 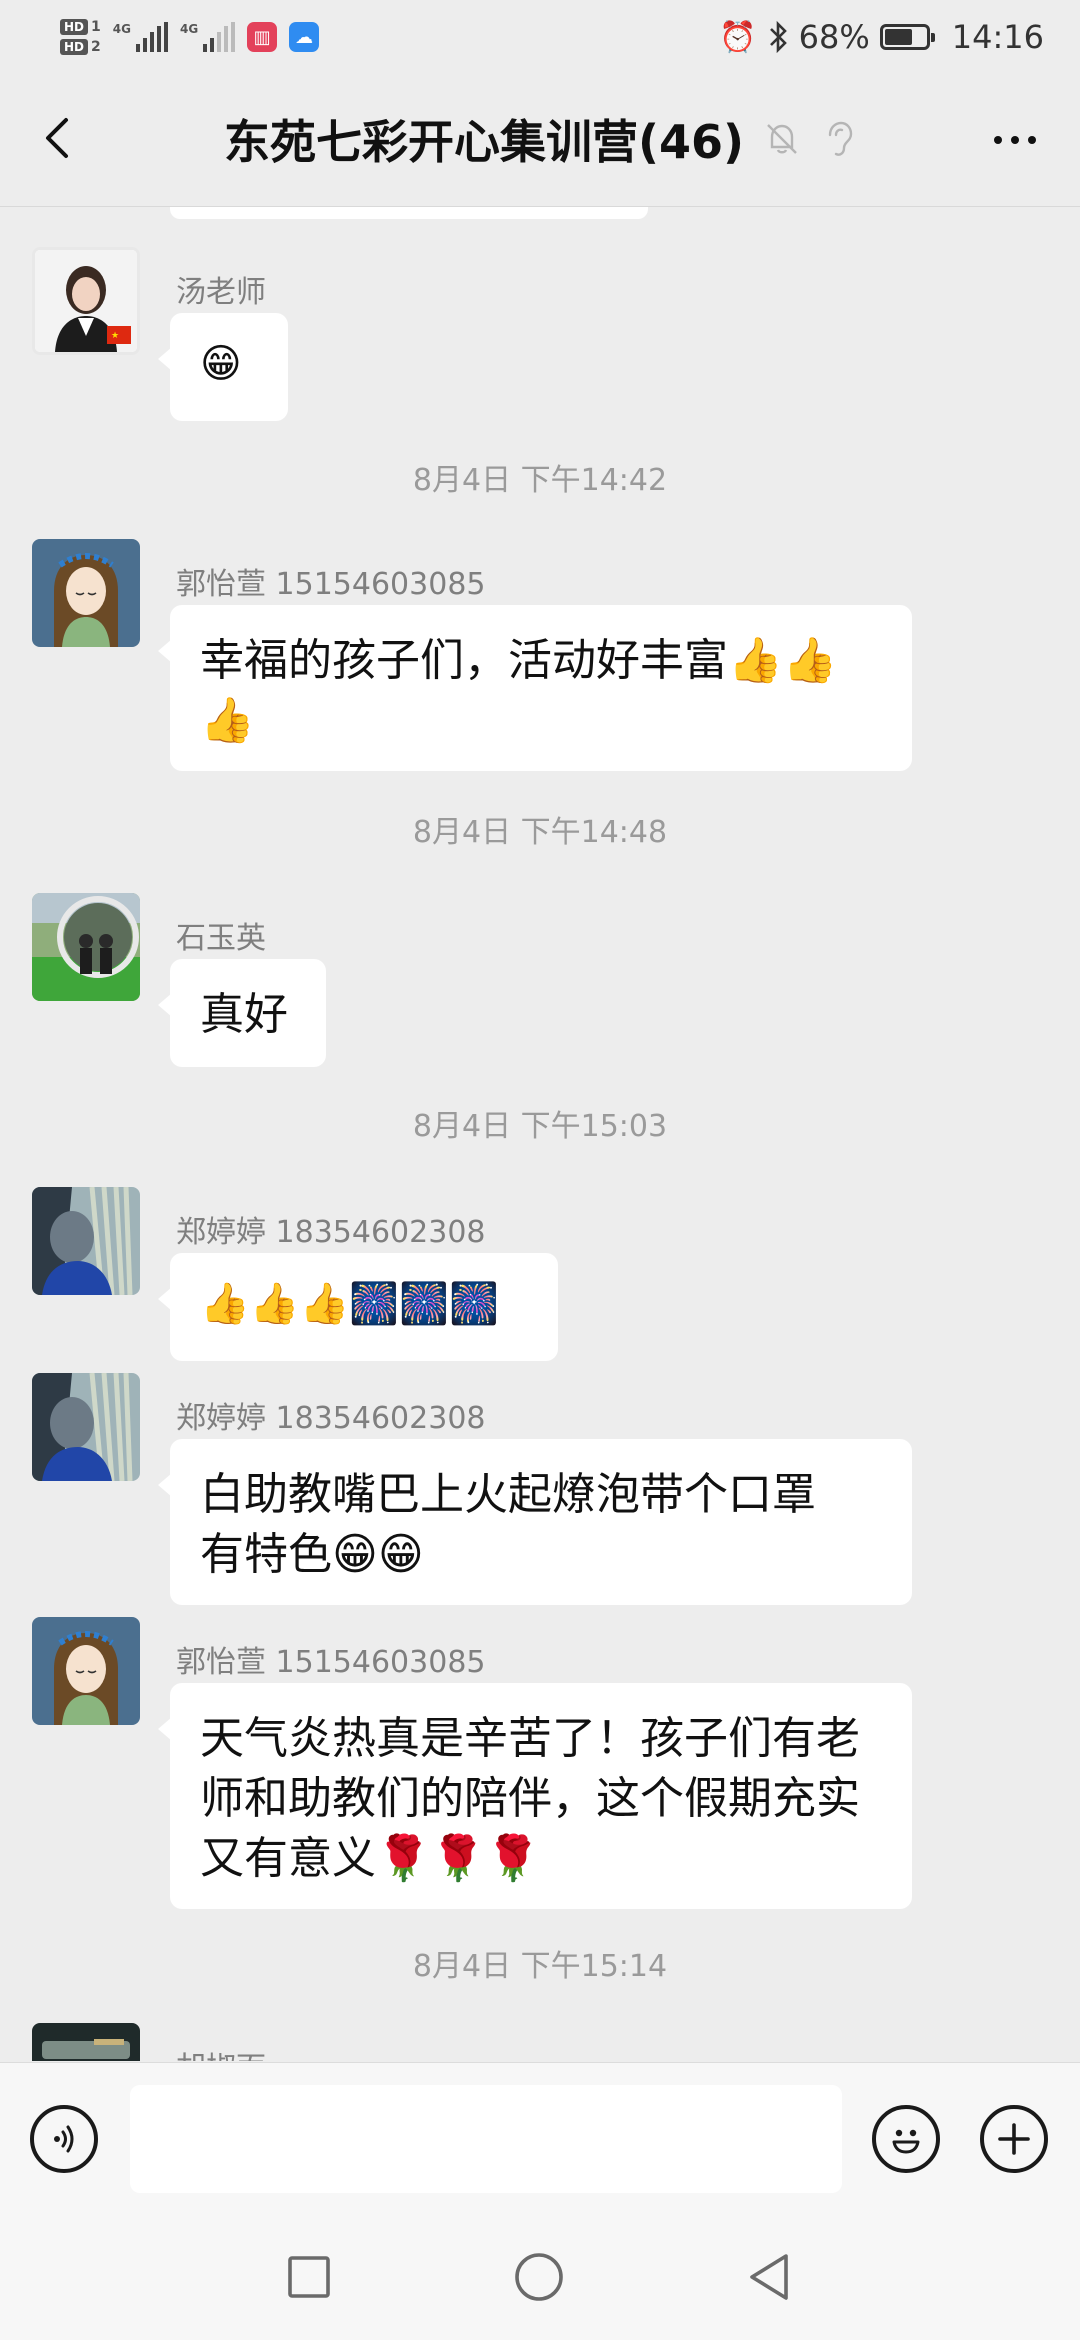 I want to click on home-button, so click(x=539, y=2277).